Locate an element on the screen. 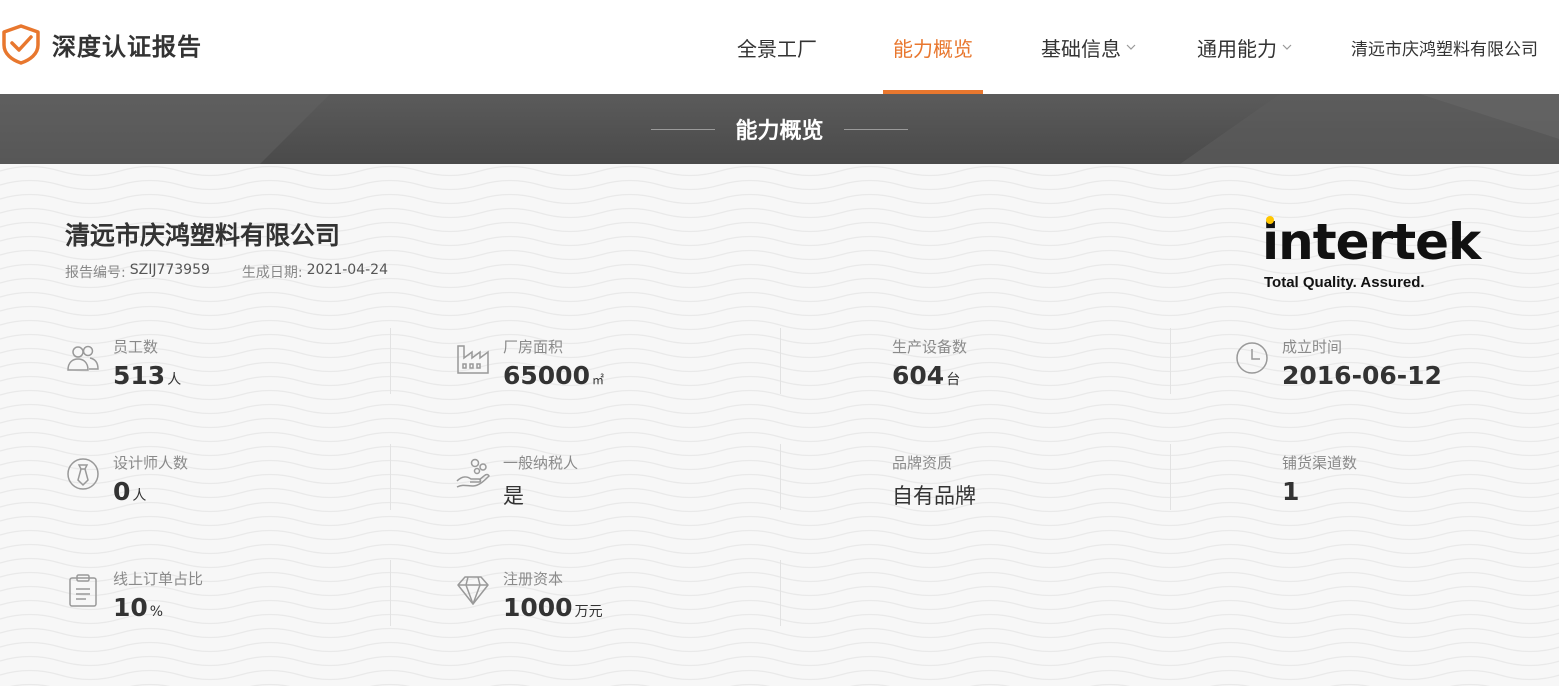 The height and width of the screenshot is (686, 1559). stat-value: 604 台 is located at coordinates (926, 375).